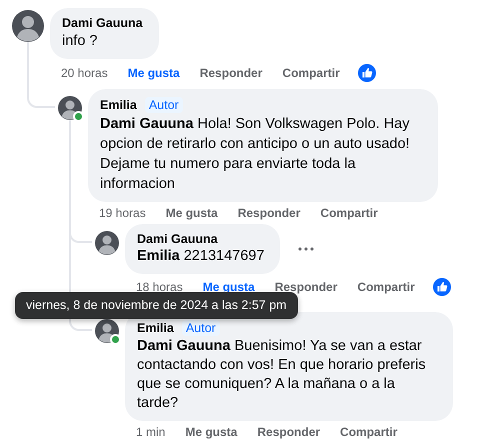 Image resolution: width=485 pixels, height=443 pixels. I want to click on more-icon, so click(306, 249).